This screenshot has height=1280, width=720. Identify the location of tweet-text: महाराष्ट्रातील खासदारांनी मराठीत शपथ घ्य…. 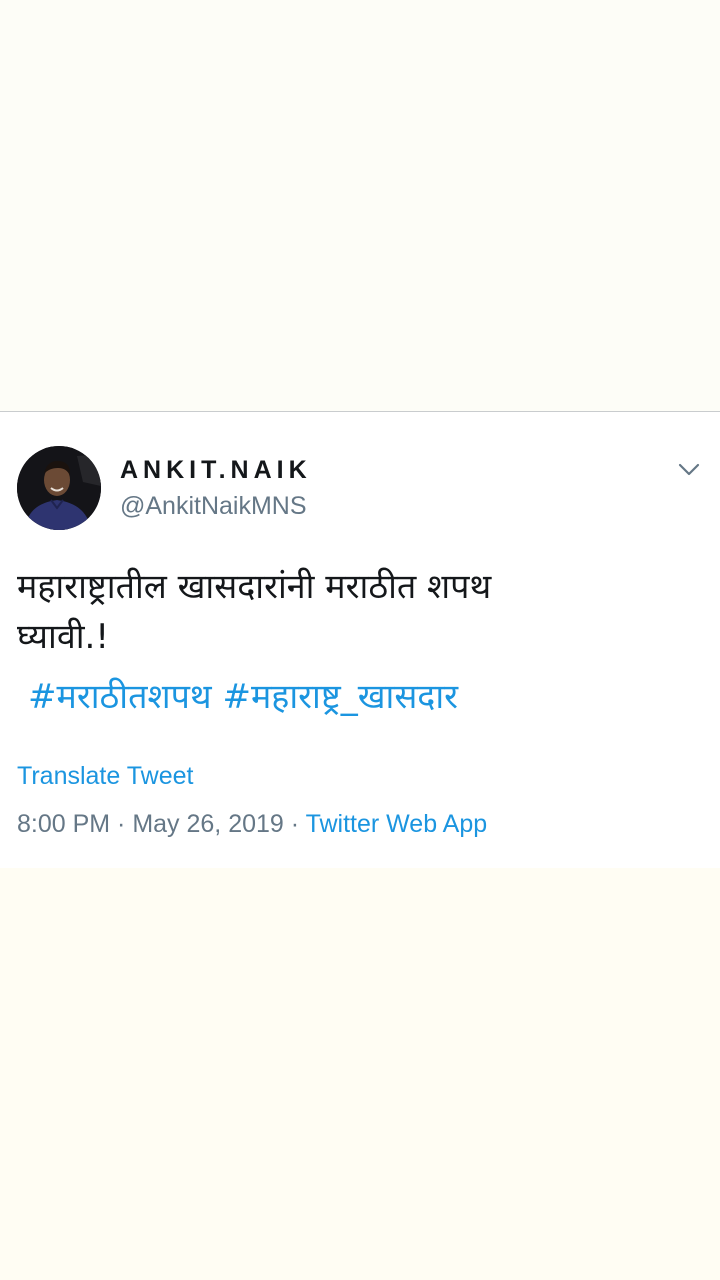
(357, 612).